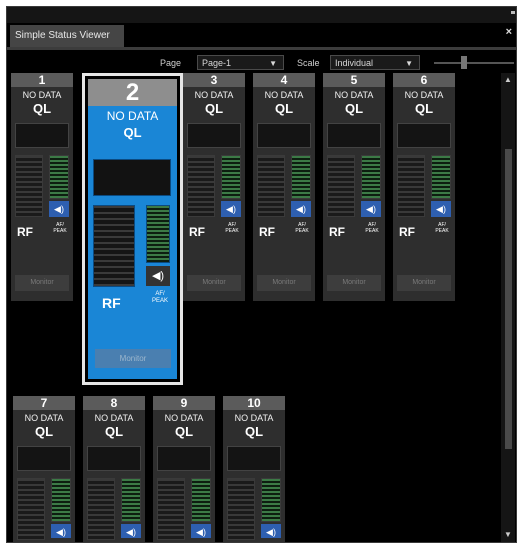 This screenshot has width=523, height=549. I want to click on channel-number: 1, so click(42, 80).